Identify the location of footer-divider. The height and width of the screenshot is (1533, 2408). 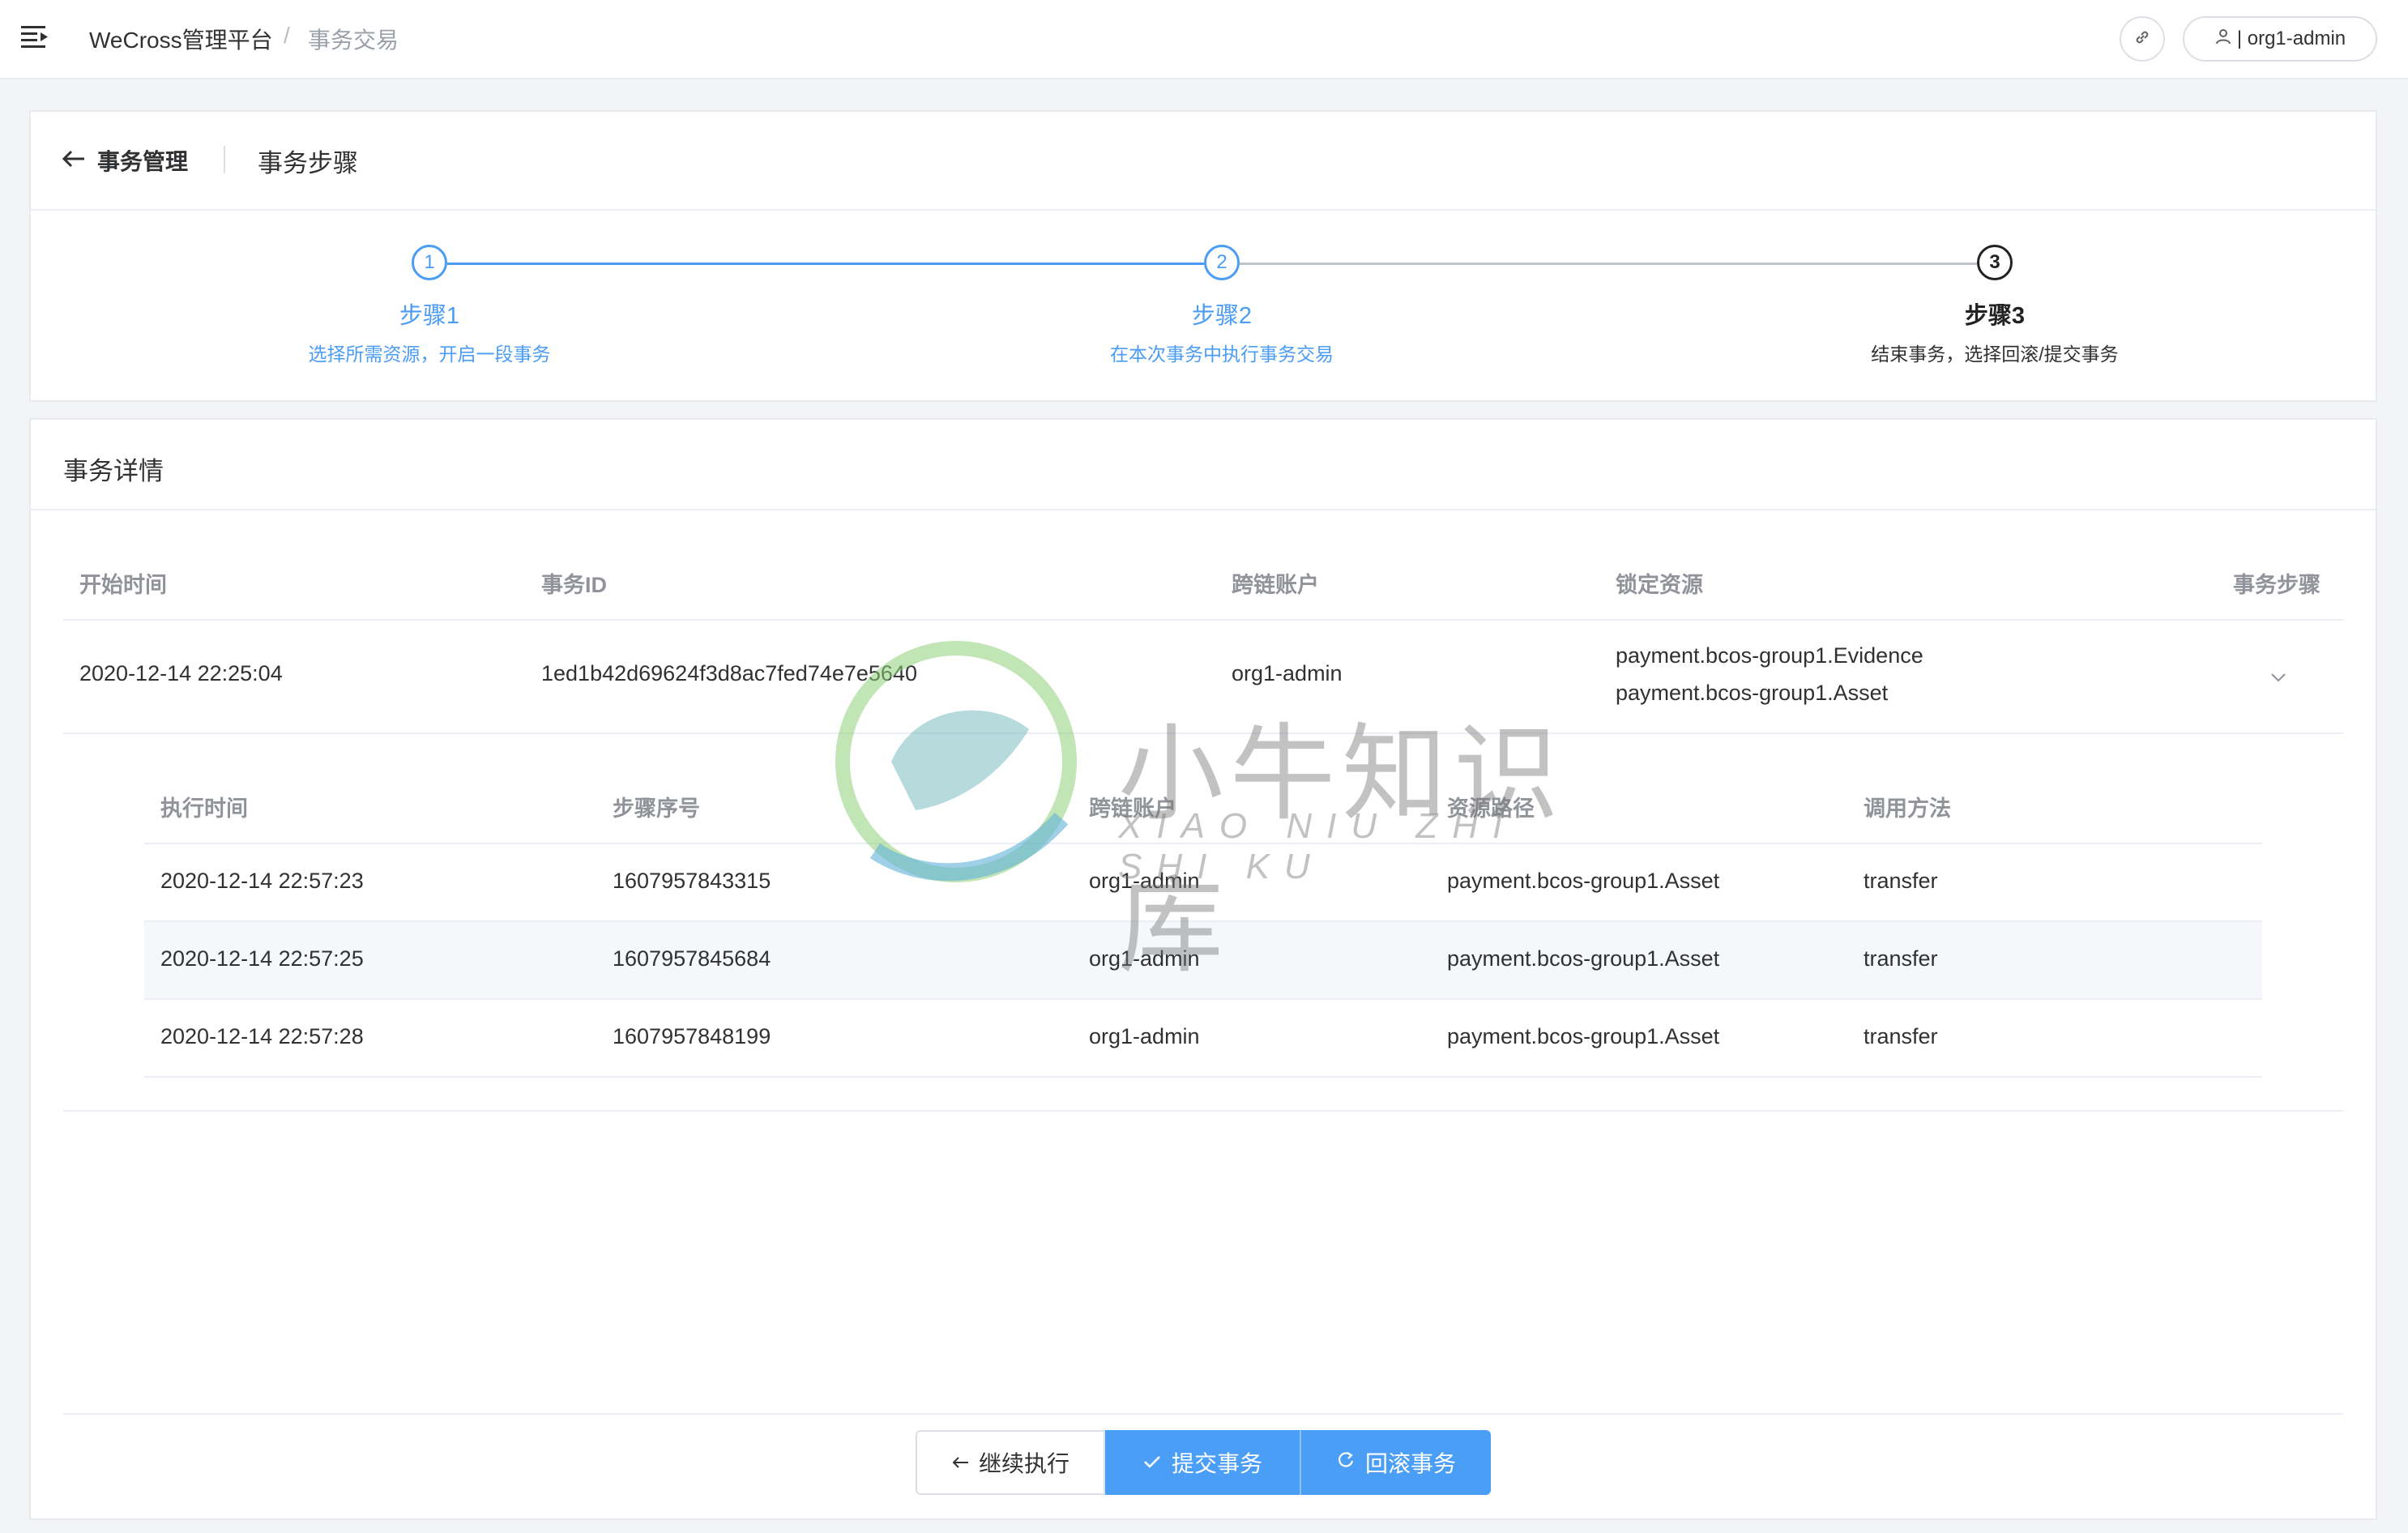
(1203, 1414).